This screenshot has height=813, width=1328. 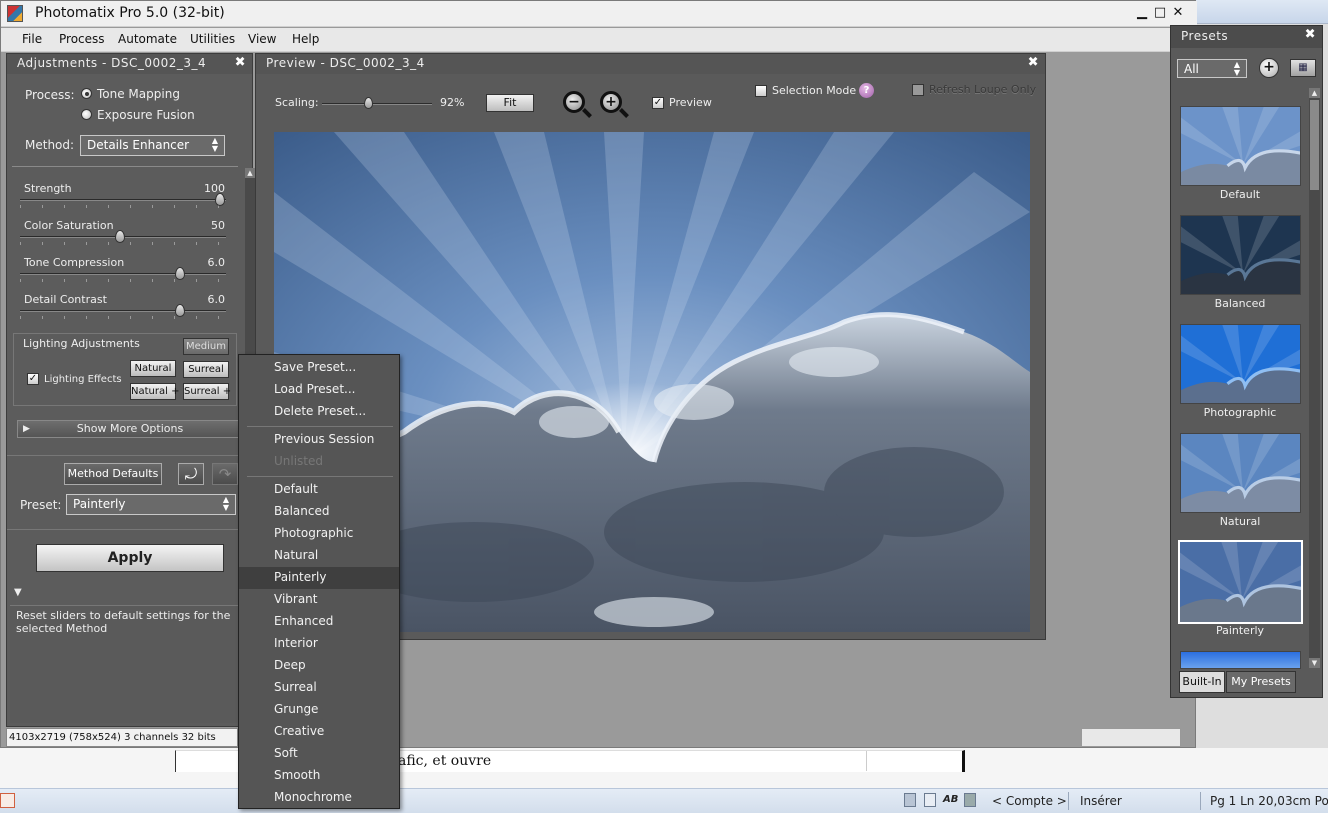 I want to click on help-expander-icon: ▼, so click(x=18, y=592).